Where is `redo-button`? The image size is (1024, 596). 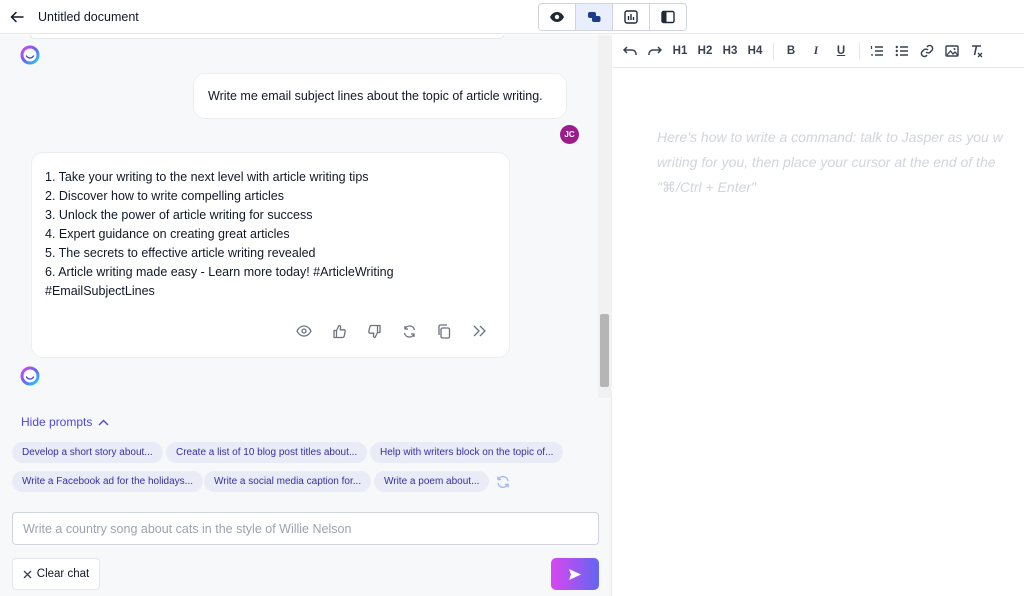 redo-button is located at coordinates (655, 51).